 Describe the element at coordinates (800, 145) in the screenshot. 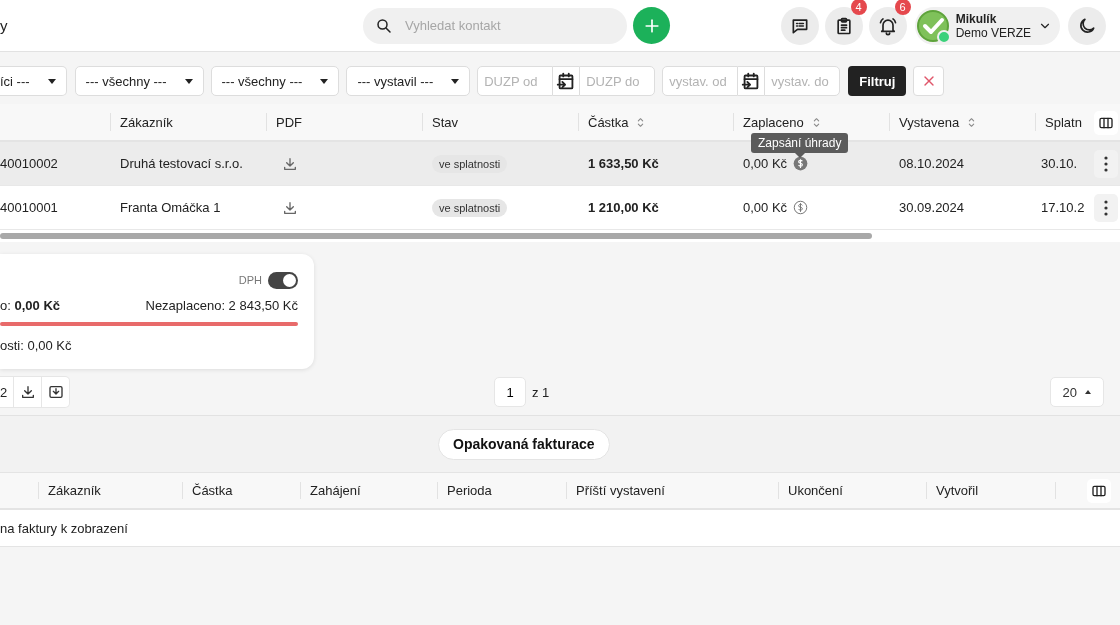

I see `tooltip: Zapsání úhrady` at that location.